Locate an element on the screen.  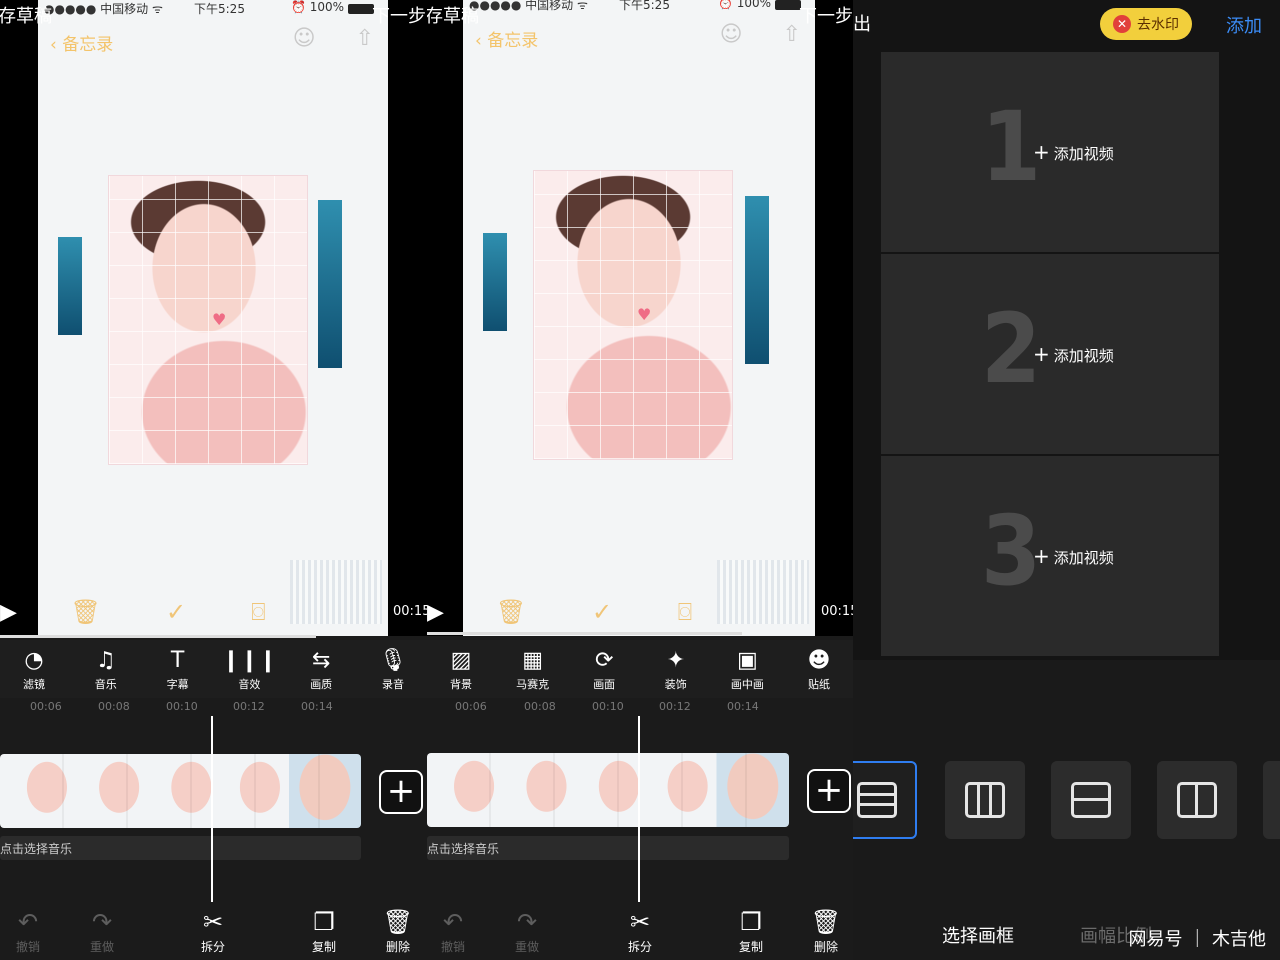
watermark-barcode is located at coordinates (336, 592).